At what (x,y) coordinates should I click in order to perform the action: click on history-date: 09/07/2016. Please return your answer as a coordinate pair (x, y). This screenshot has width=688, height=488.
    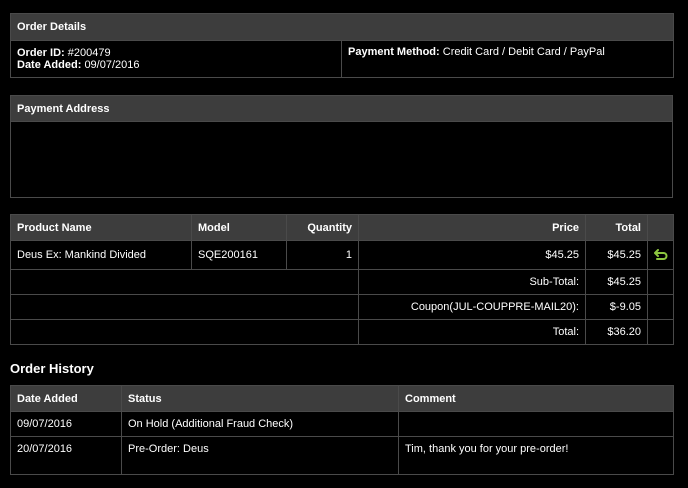
    Looking at the image, I should click on (66, 424).